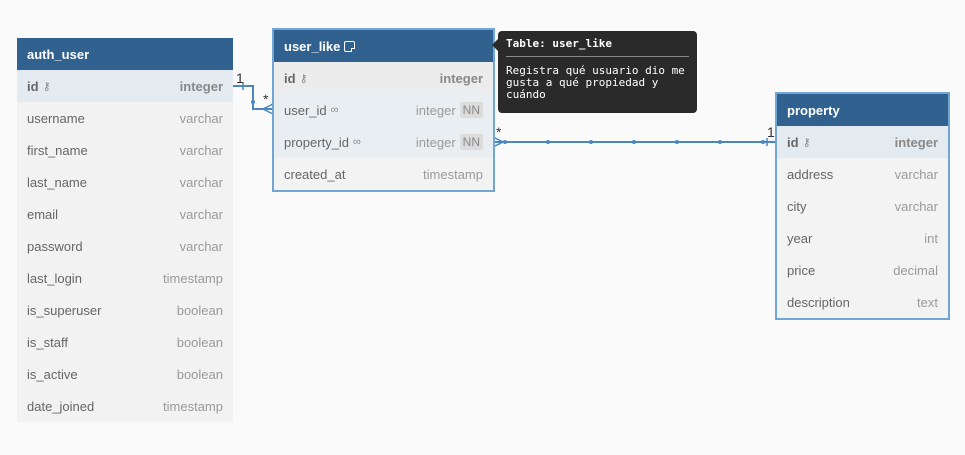 This screenshot has width=965, height=455. I want to click on field-type: text, so click(927, 302).